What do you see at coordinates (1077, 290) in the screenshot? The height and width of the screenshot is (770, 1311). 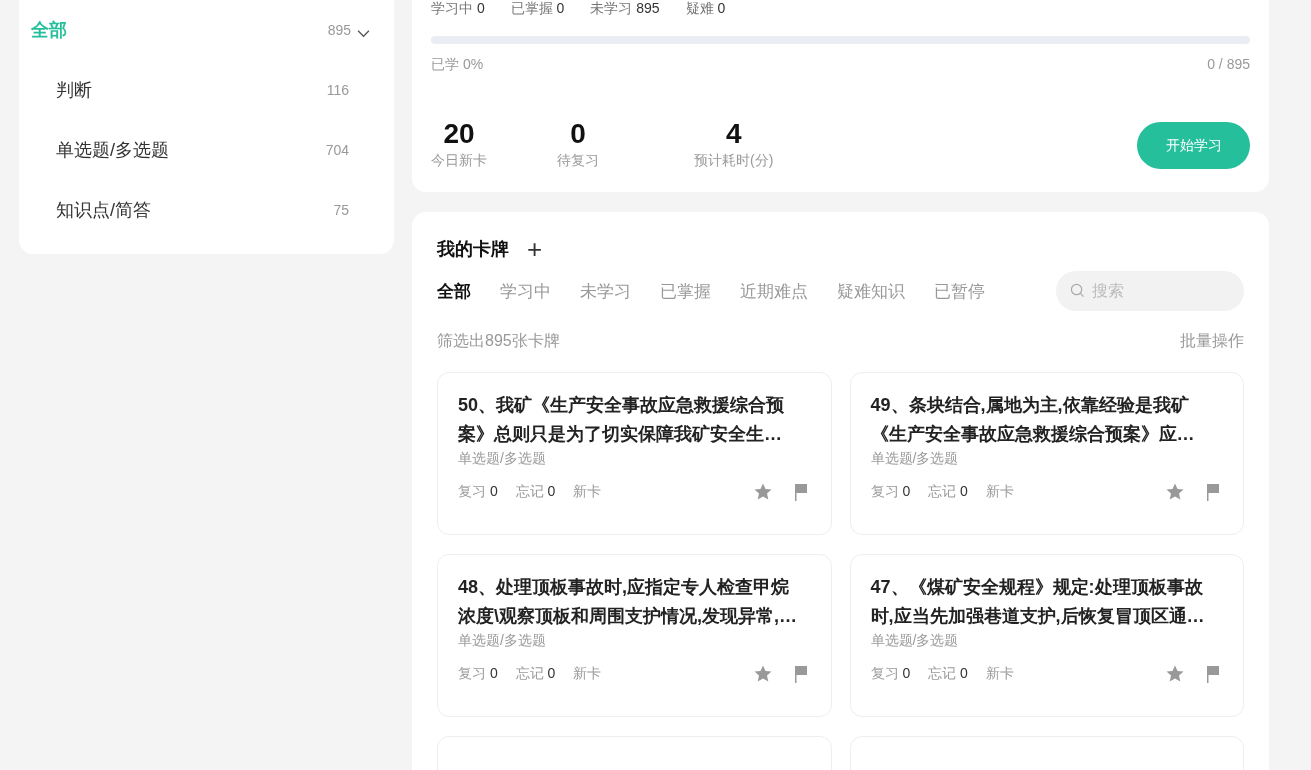 I see `search-icon` at bounding box center [1077, 290].